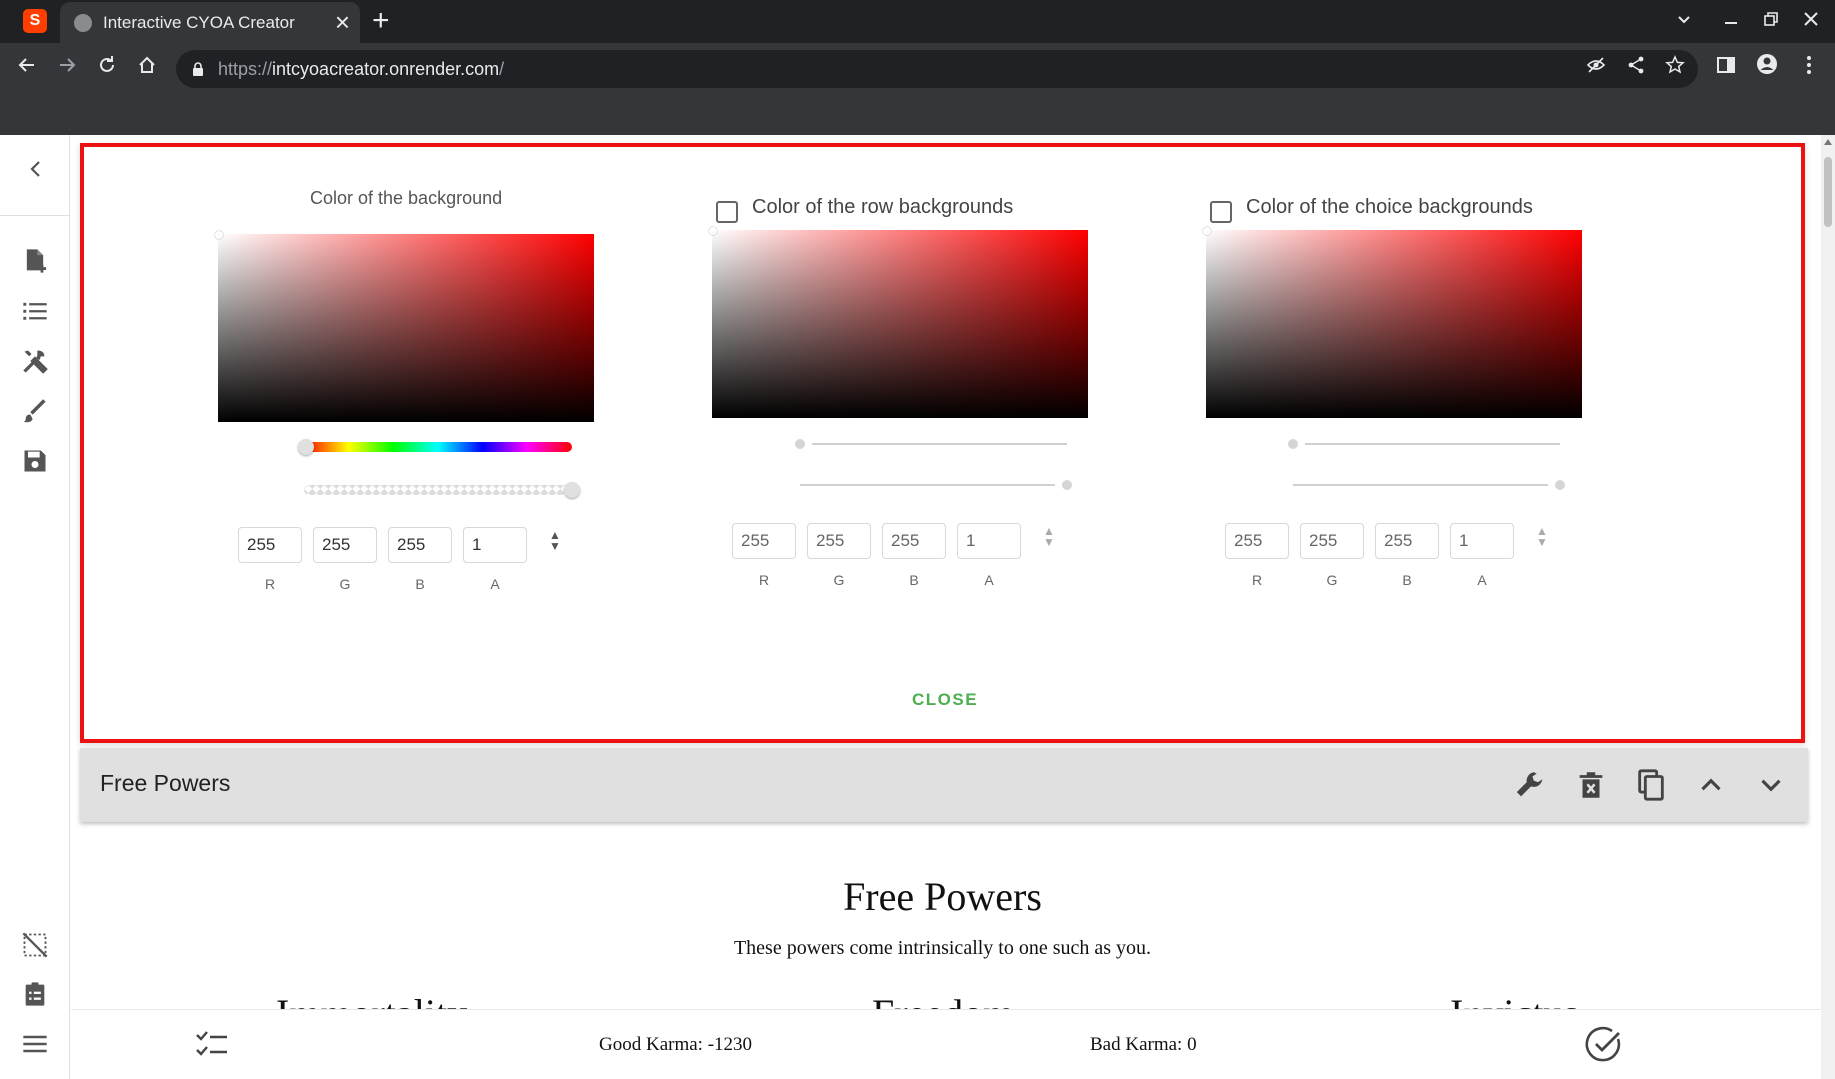  Describe the element at coordinates (1828, 142) in the screenshot. I see `scroll-up-icon` at that location.